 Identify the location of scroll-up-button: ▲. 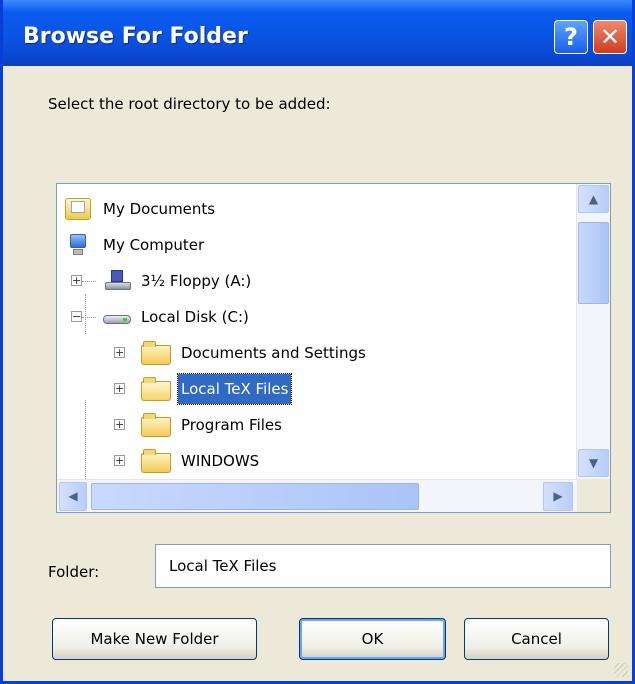
(593, 199).